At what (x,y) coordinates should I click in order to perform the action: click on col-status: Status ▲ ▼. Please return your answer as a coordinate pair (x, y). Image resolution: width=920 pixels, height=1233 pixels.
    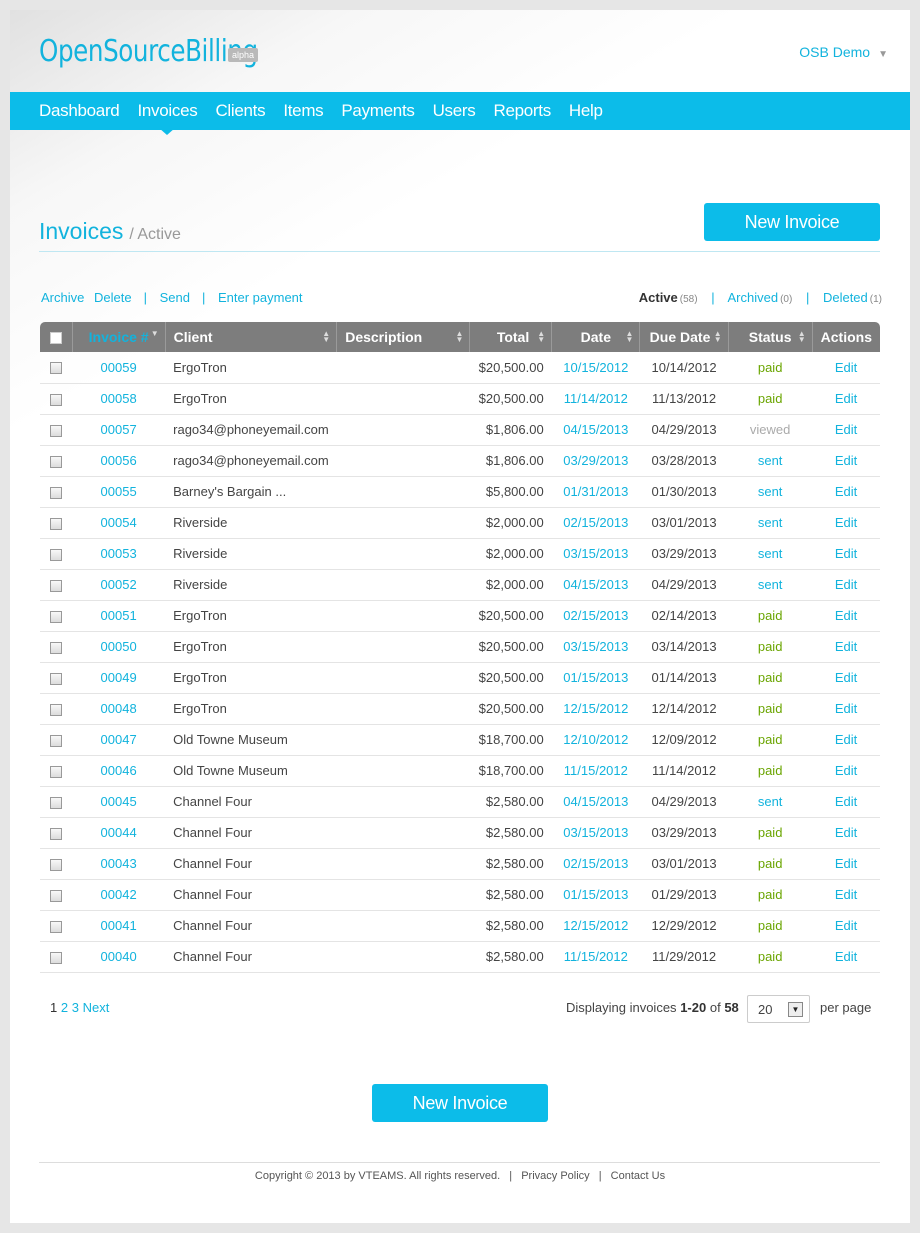
    Looking at the image, I should click on (770, 337).